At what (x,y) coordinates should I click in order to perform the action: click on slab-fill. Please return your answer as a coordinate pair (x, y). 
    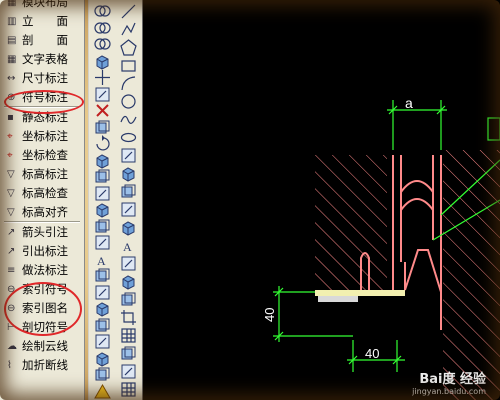
    Looking at the image, I should click on (338, 299).